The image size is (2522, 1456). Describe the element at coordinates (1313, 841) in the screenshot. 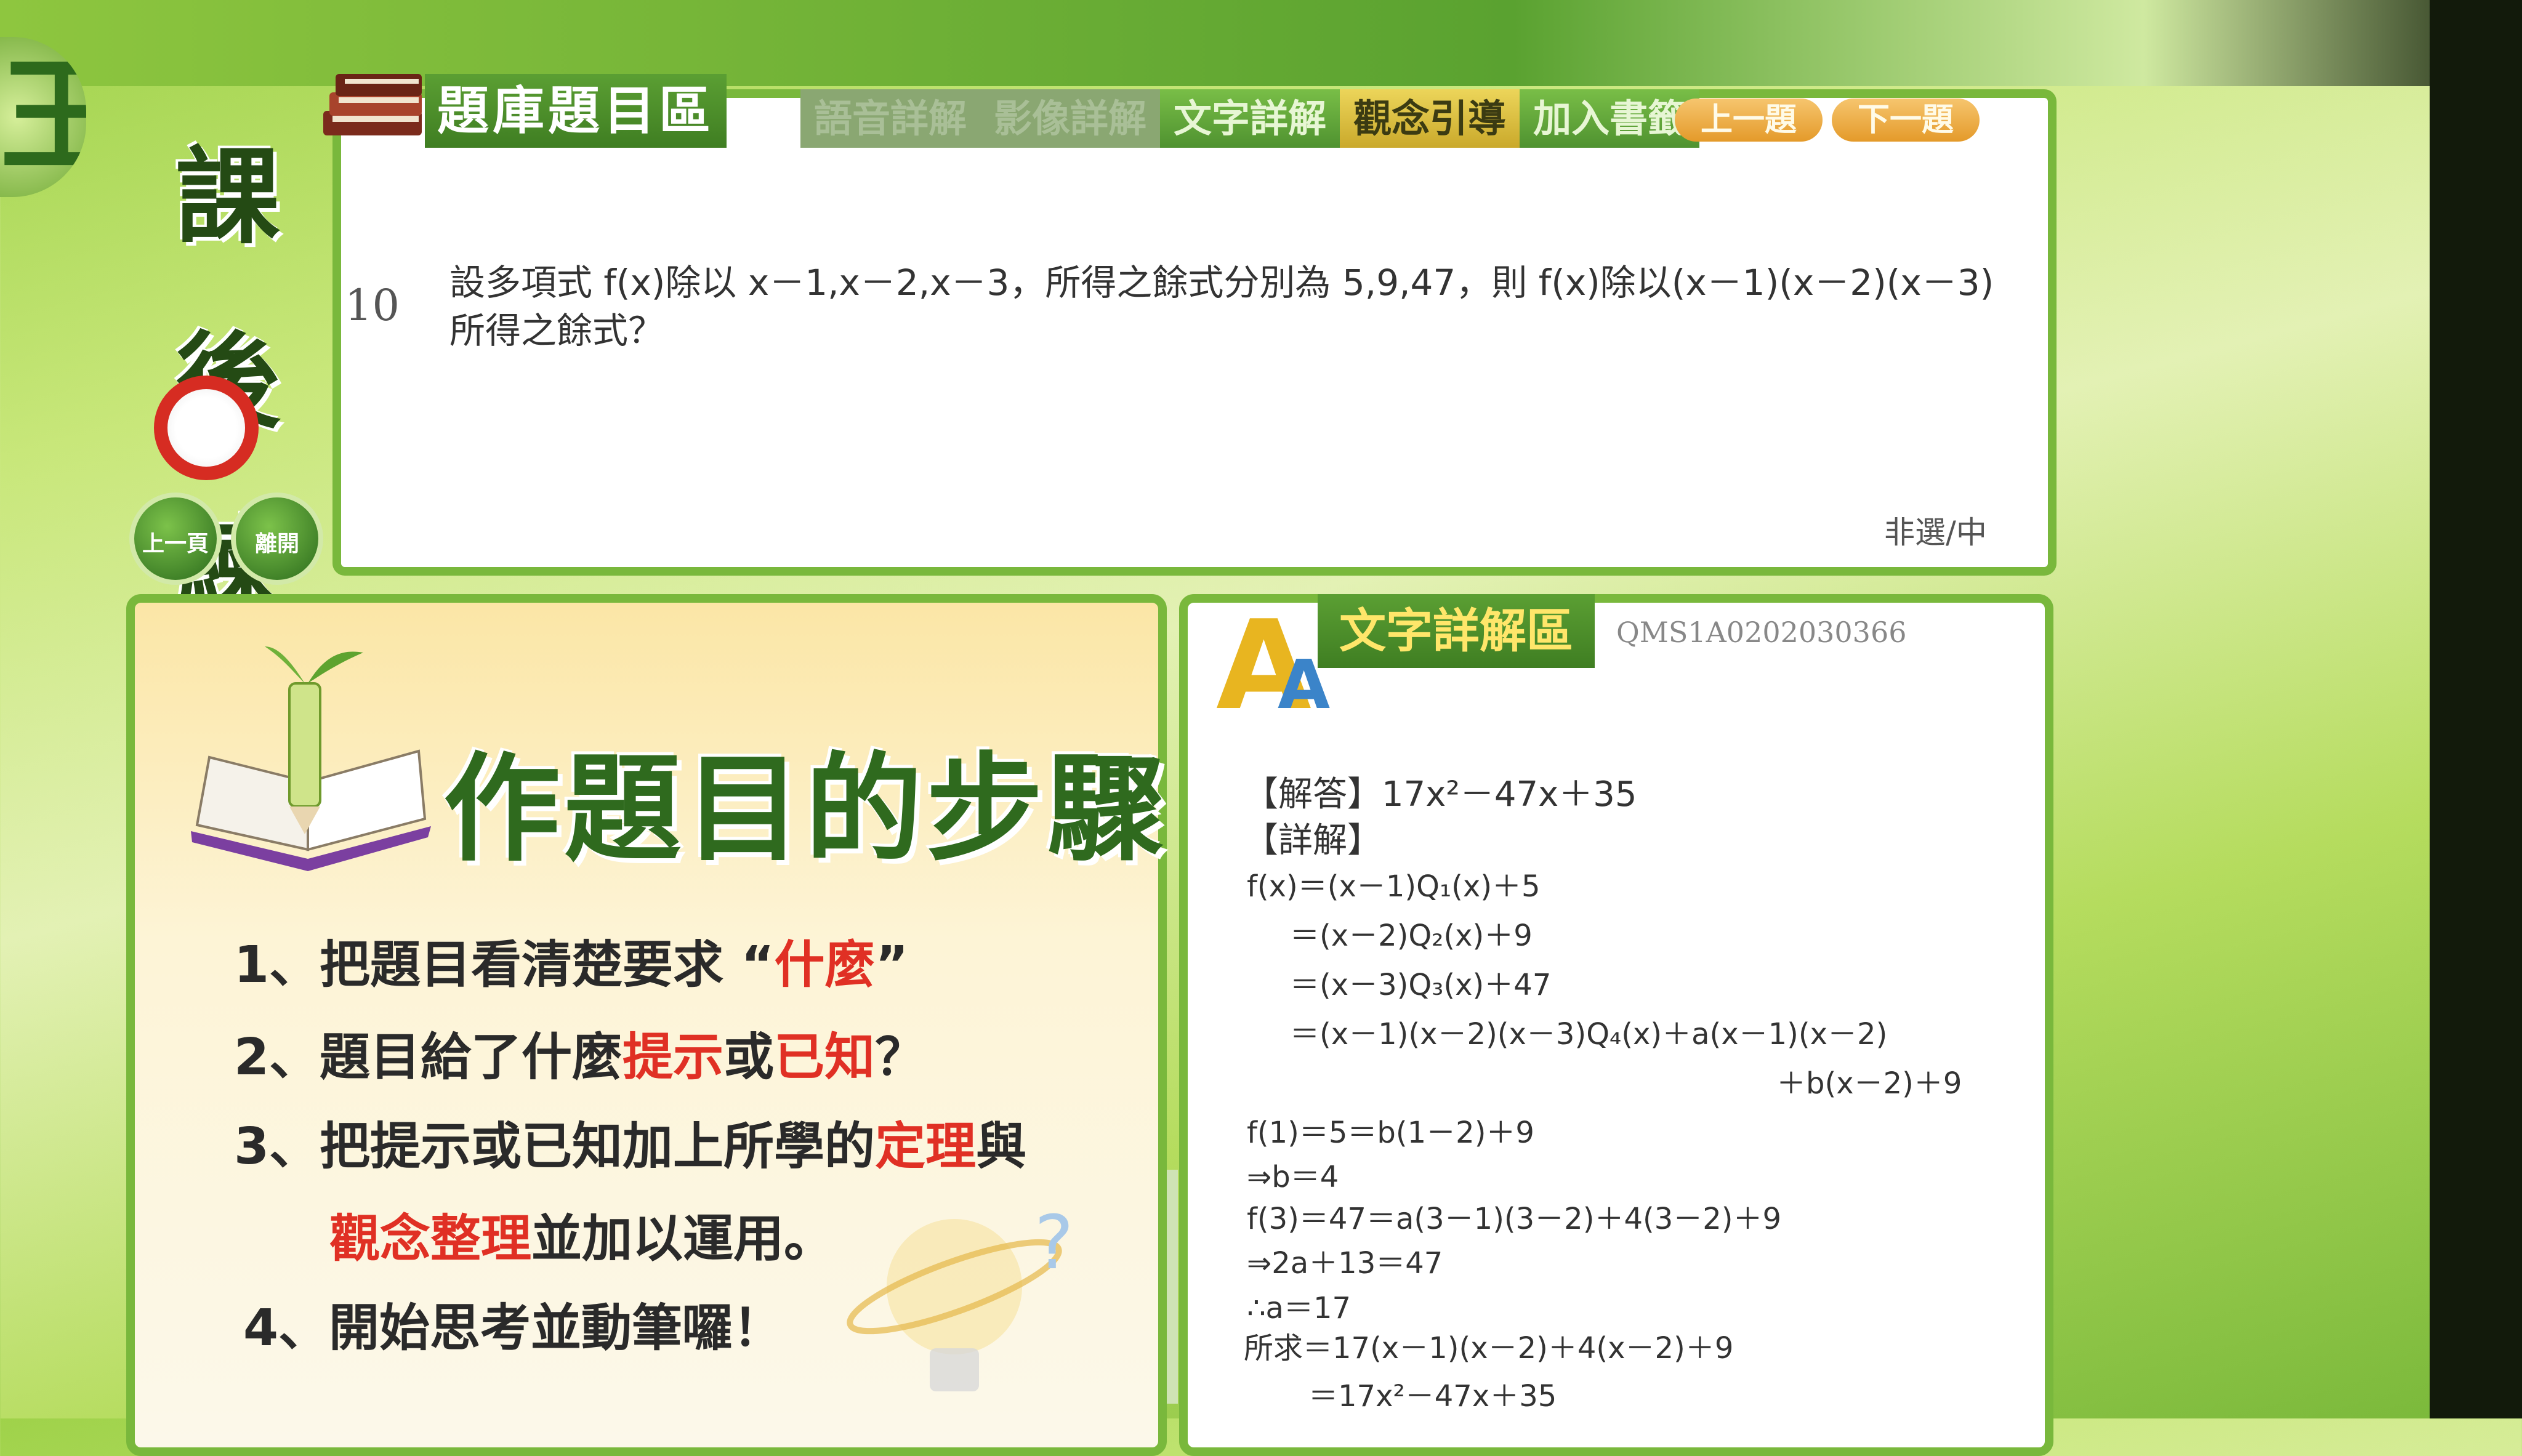

I see `detail-heading: 【詳解】` at that location.